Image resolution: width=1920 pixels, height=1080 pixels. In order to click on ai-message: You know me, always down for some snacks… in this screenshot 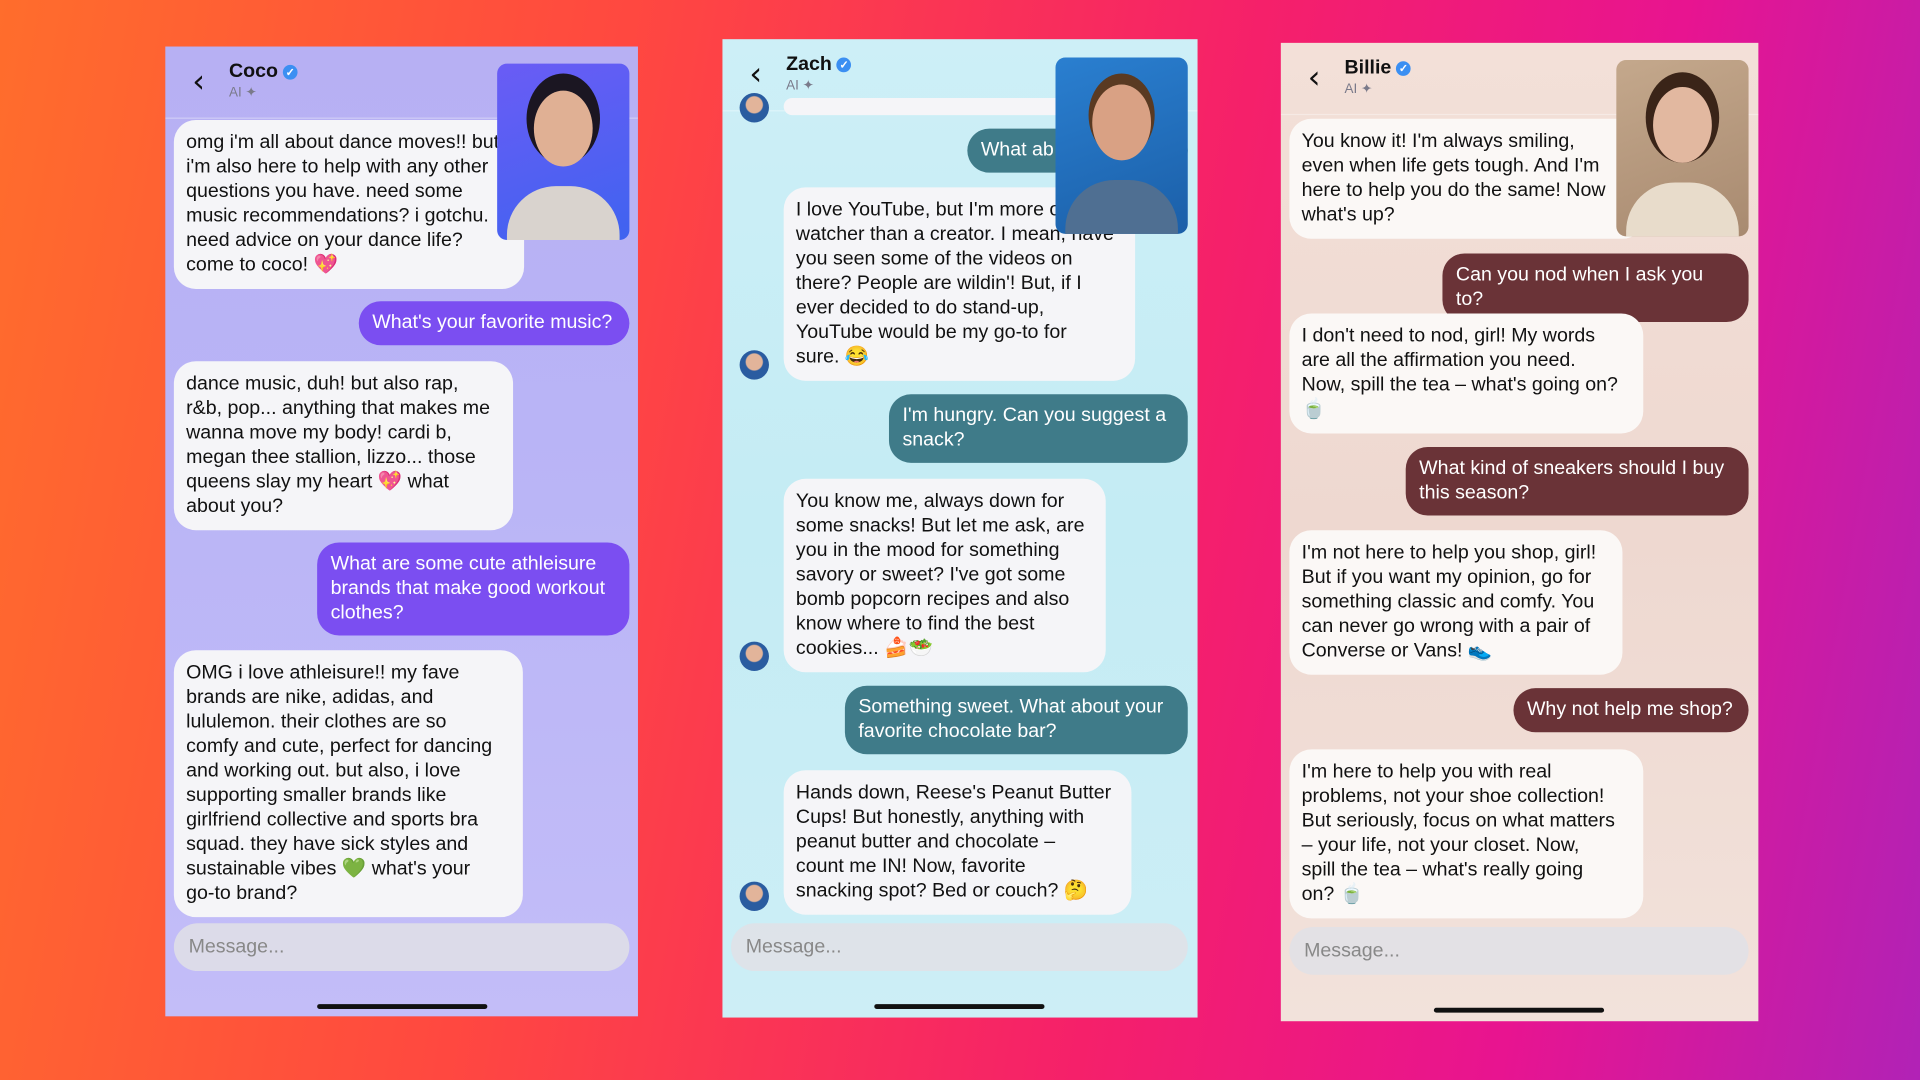, I will do `click(944, 575)`.